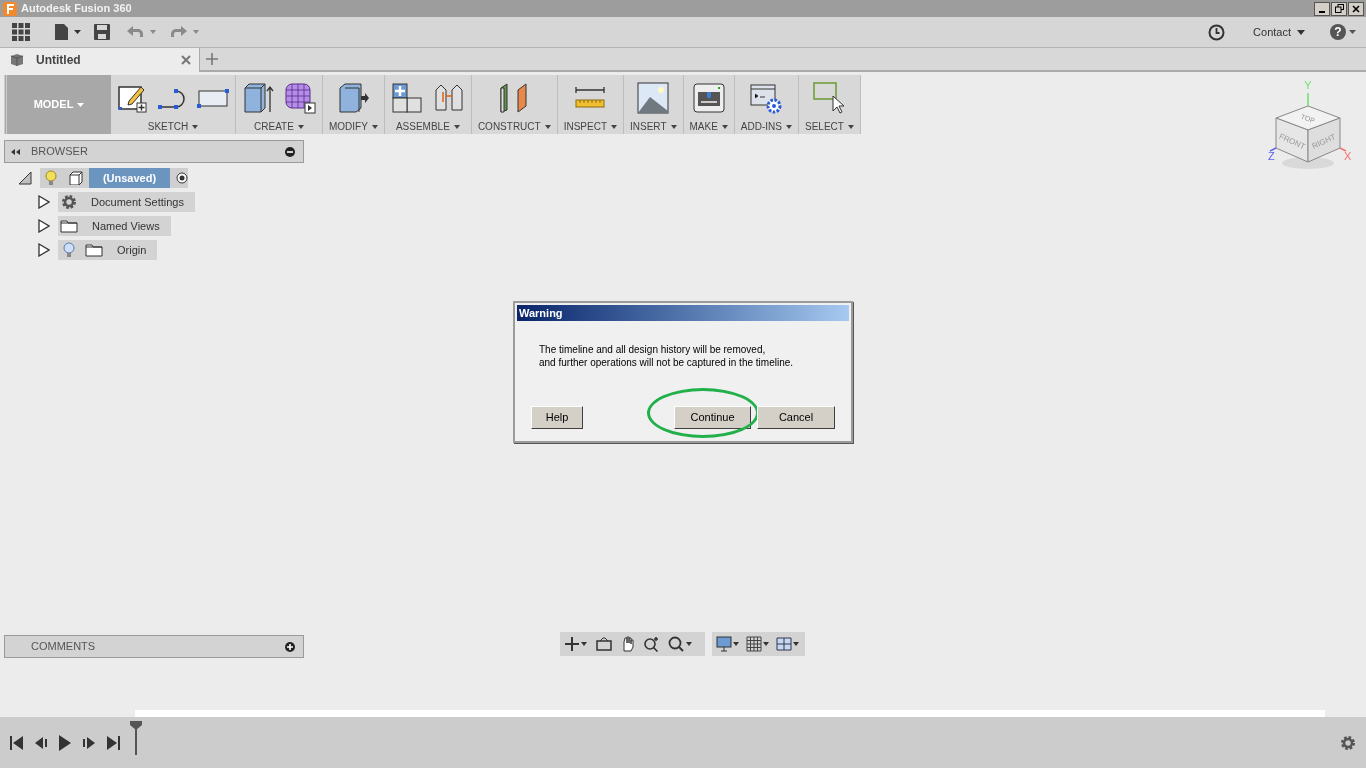  I want to click on toolbar-menu: MAKE, so click(708, 126).